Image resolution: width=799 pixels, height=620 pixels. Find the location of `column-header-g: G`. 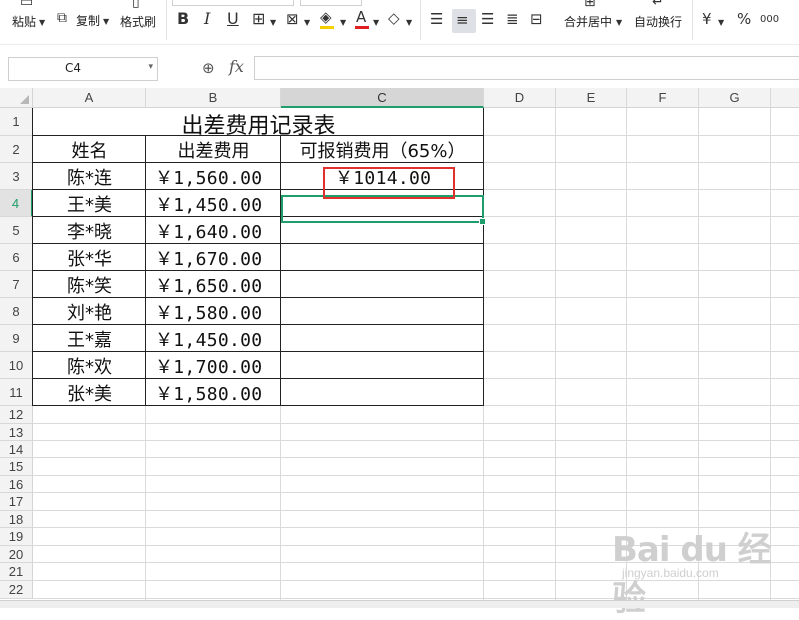

column-header-g: G is located at coordinates (735, 98).